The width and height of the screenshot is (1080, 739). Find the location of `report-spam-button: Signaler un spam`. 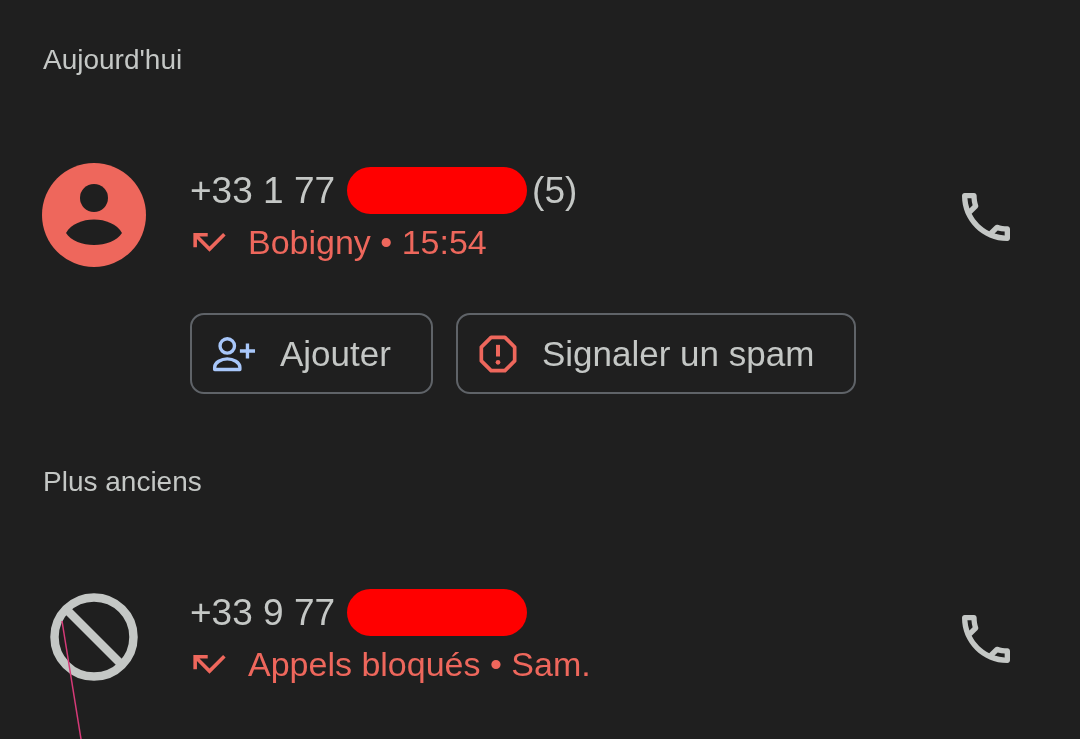

report-spam-button: Signaler un spam is located at coordinates (656, 353).